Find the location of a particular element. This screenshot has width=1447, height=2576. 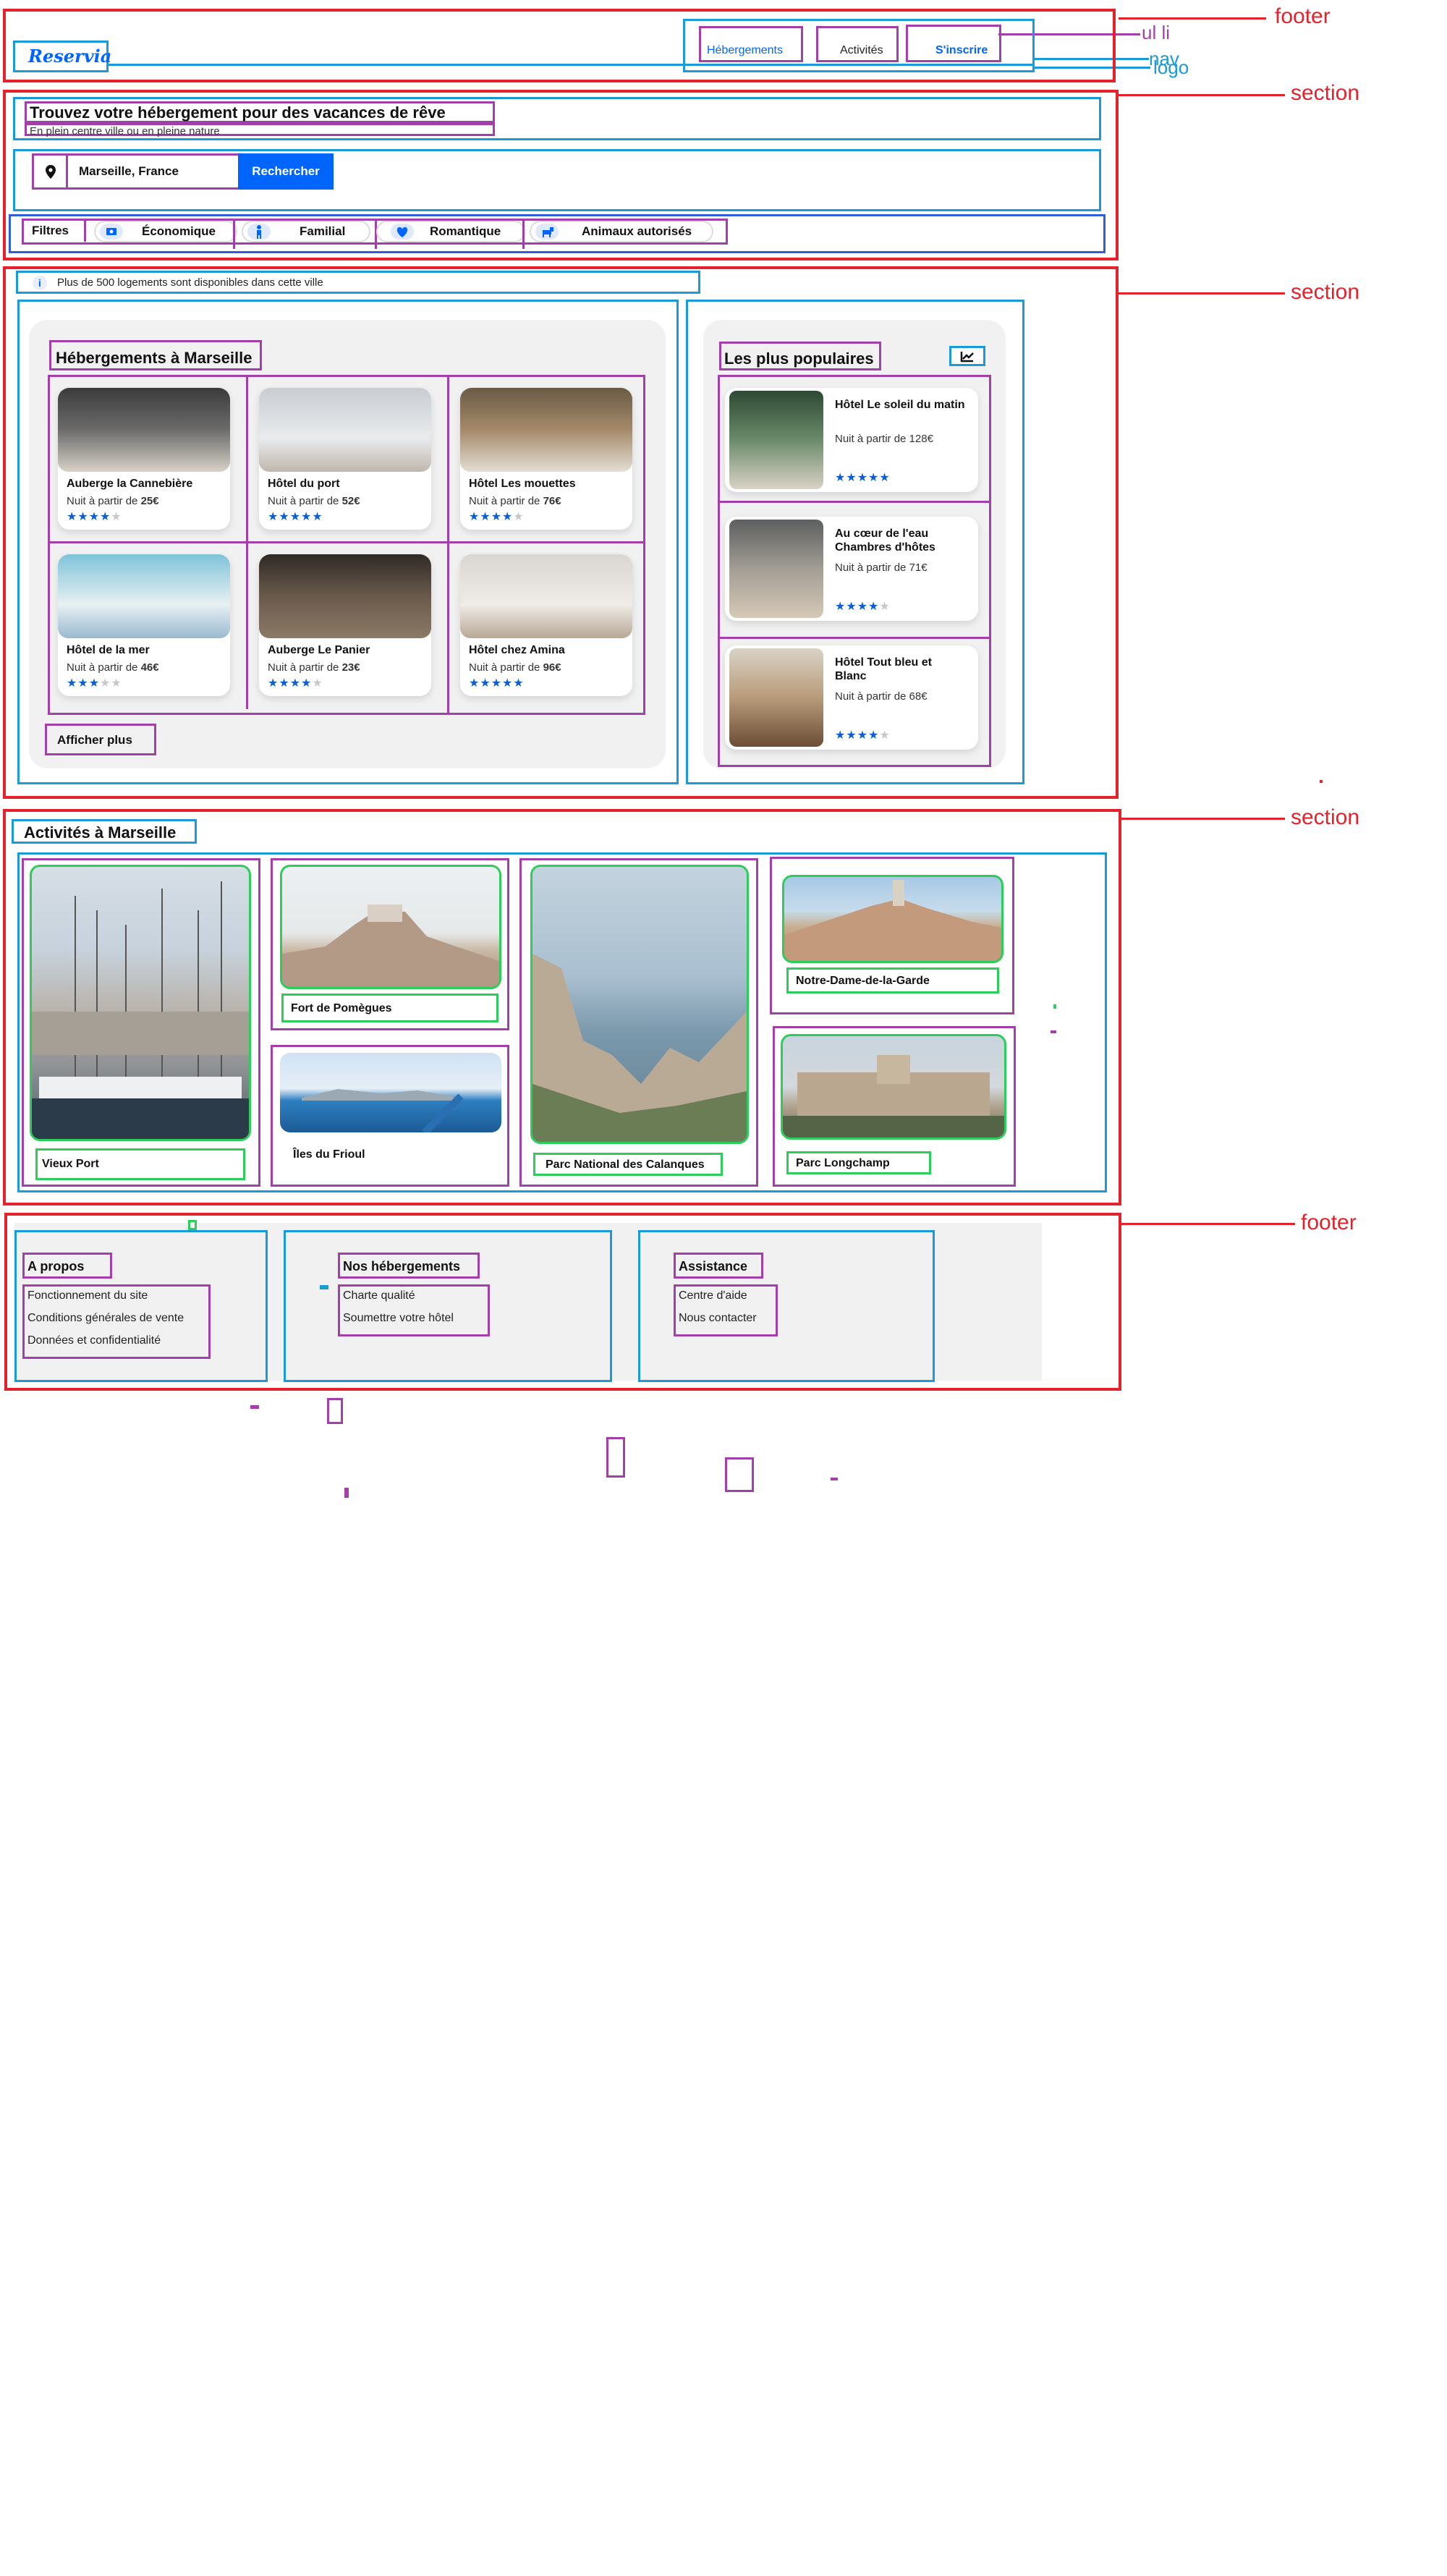

annotation-footer-bottom: footer is located at coordinates (1329, 1222).